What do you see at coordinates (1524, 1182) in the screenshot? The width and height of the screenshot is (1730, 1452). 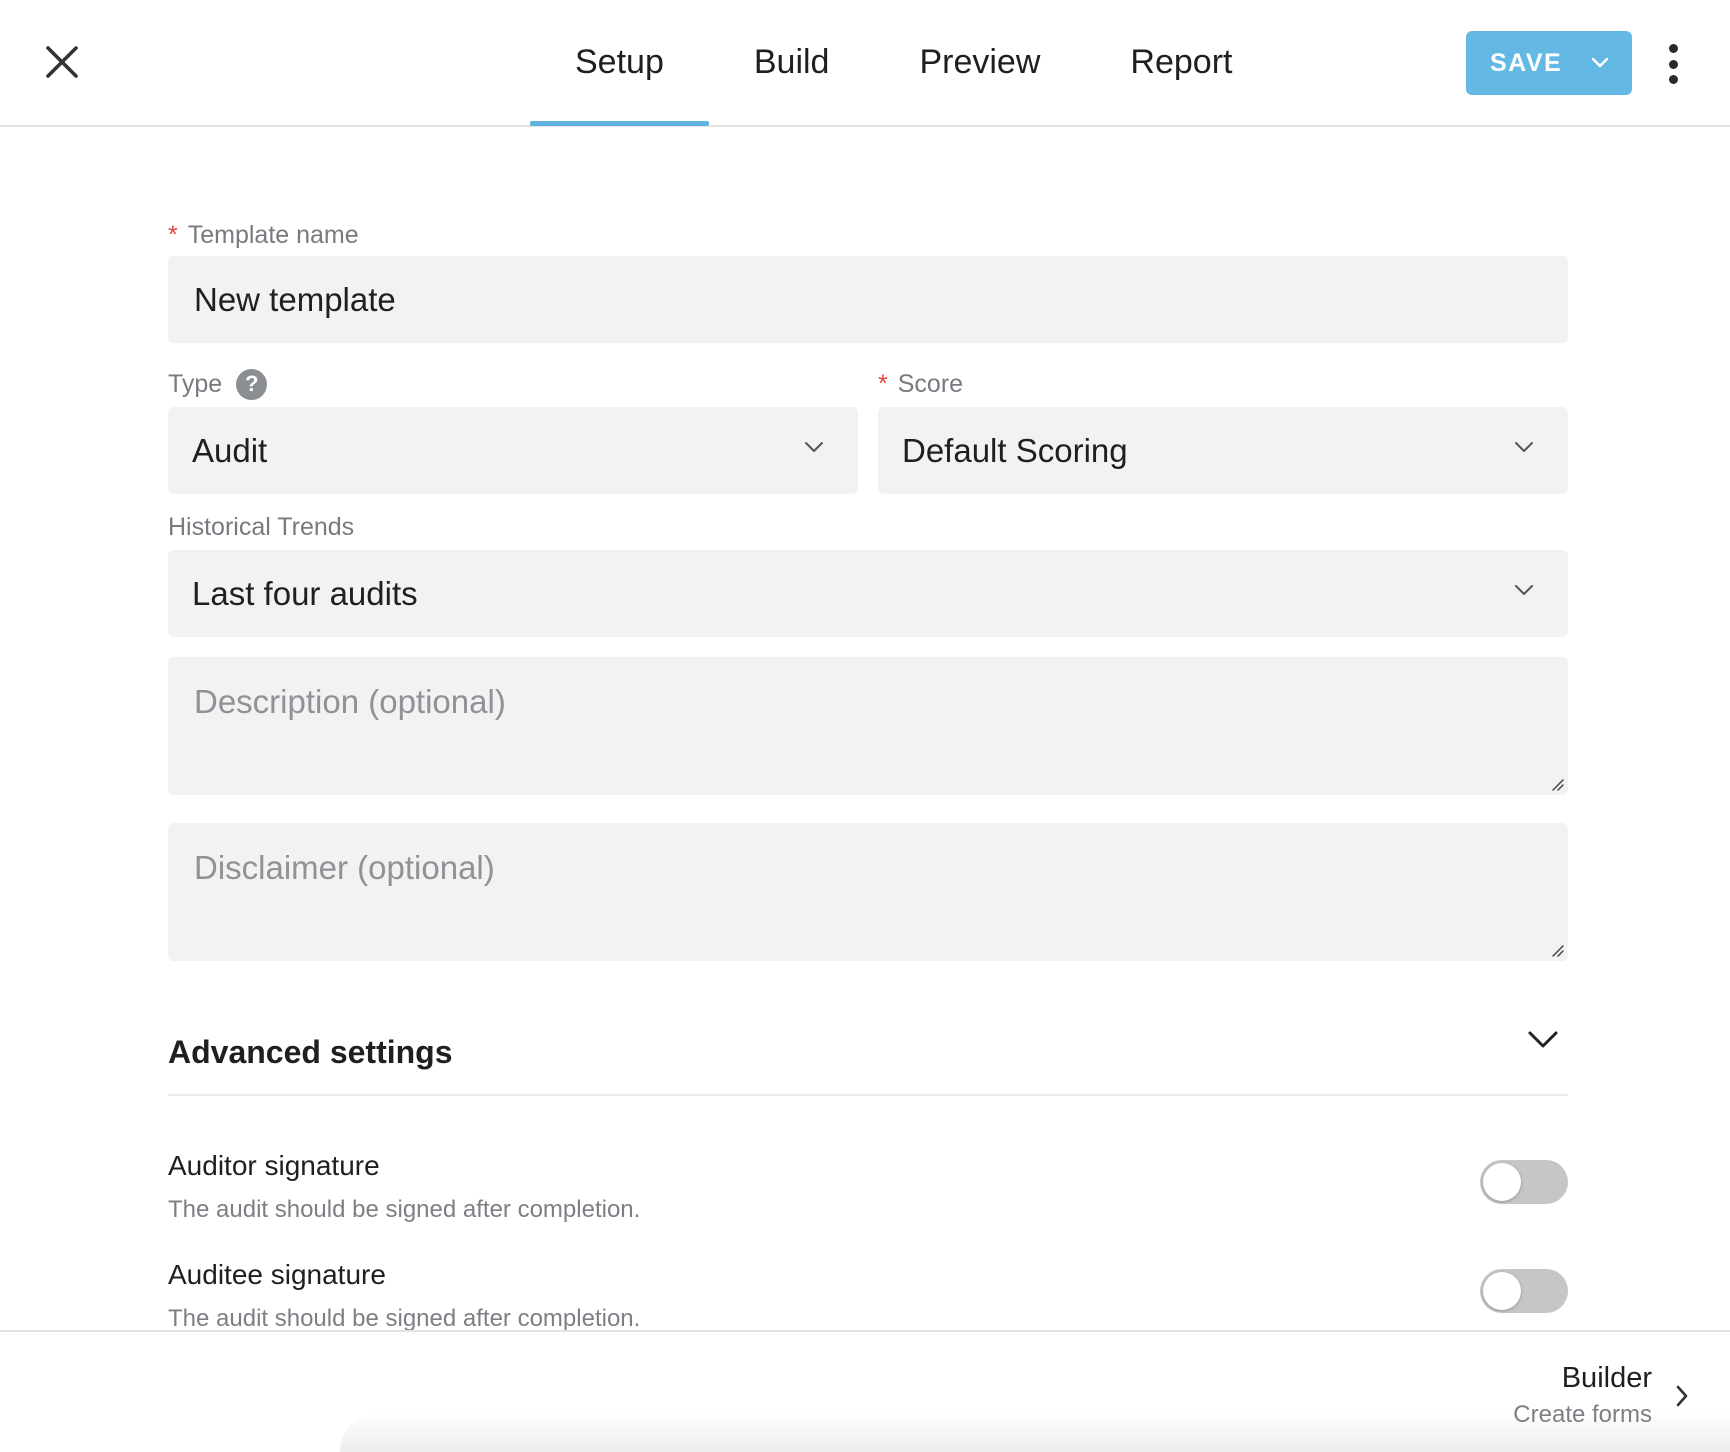 I see `auditor-signature-toggle` at bounding box center [1524, 1182].